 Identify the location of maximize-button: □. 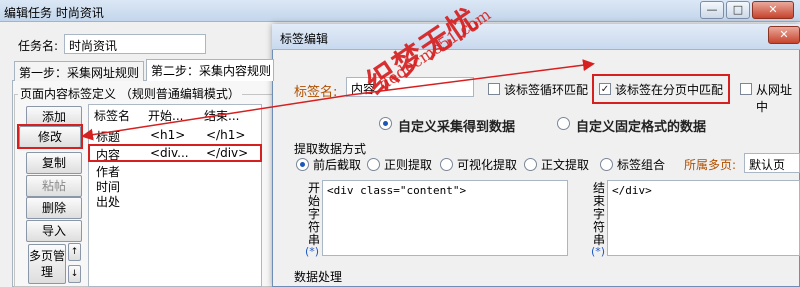
(738, 10).